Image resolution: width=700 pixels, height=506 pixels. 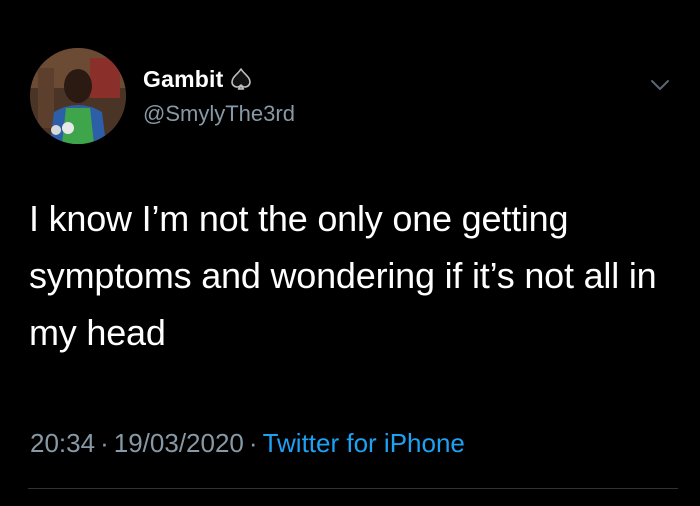 I want to click on tweet-meta: 20:34 · 19/03/2020 · Twitter for iPhone, so click(x=247, y=443).